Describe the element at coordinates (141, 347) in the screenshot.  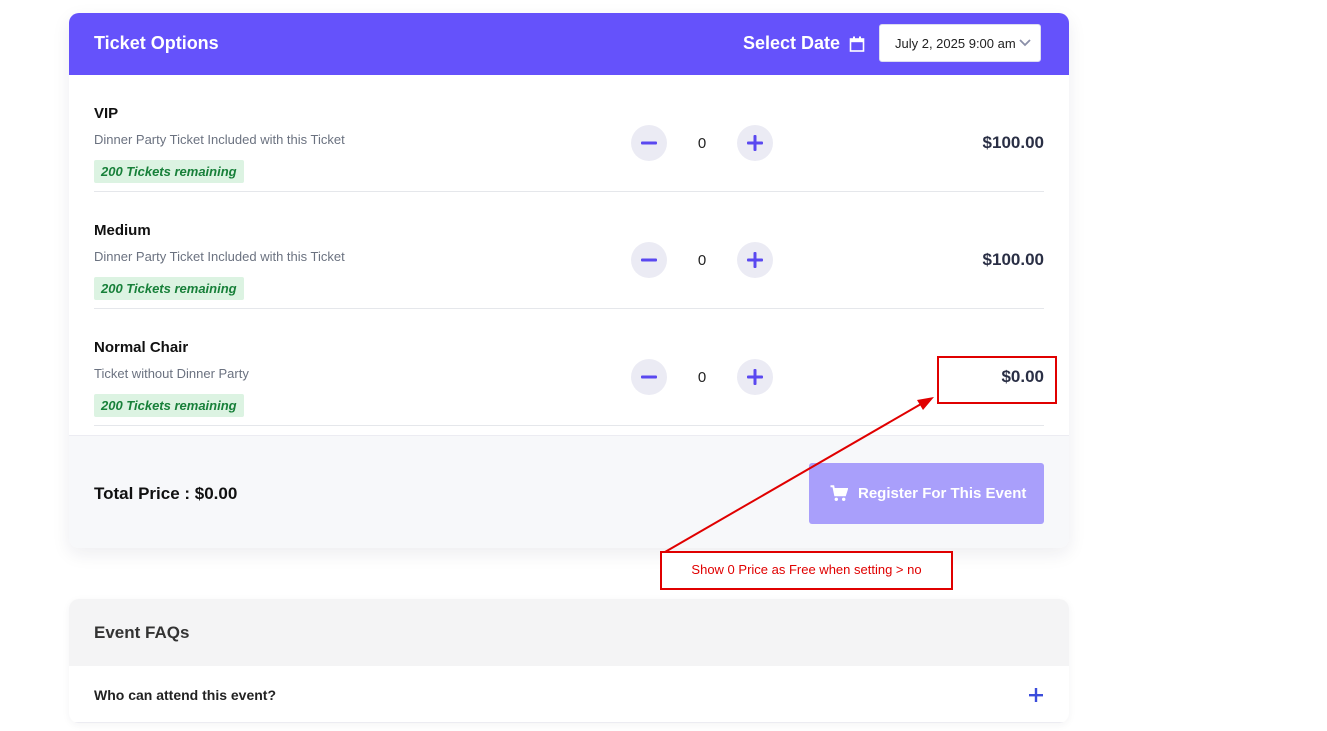
I see `ticket-name: Normal Chair` at that location.